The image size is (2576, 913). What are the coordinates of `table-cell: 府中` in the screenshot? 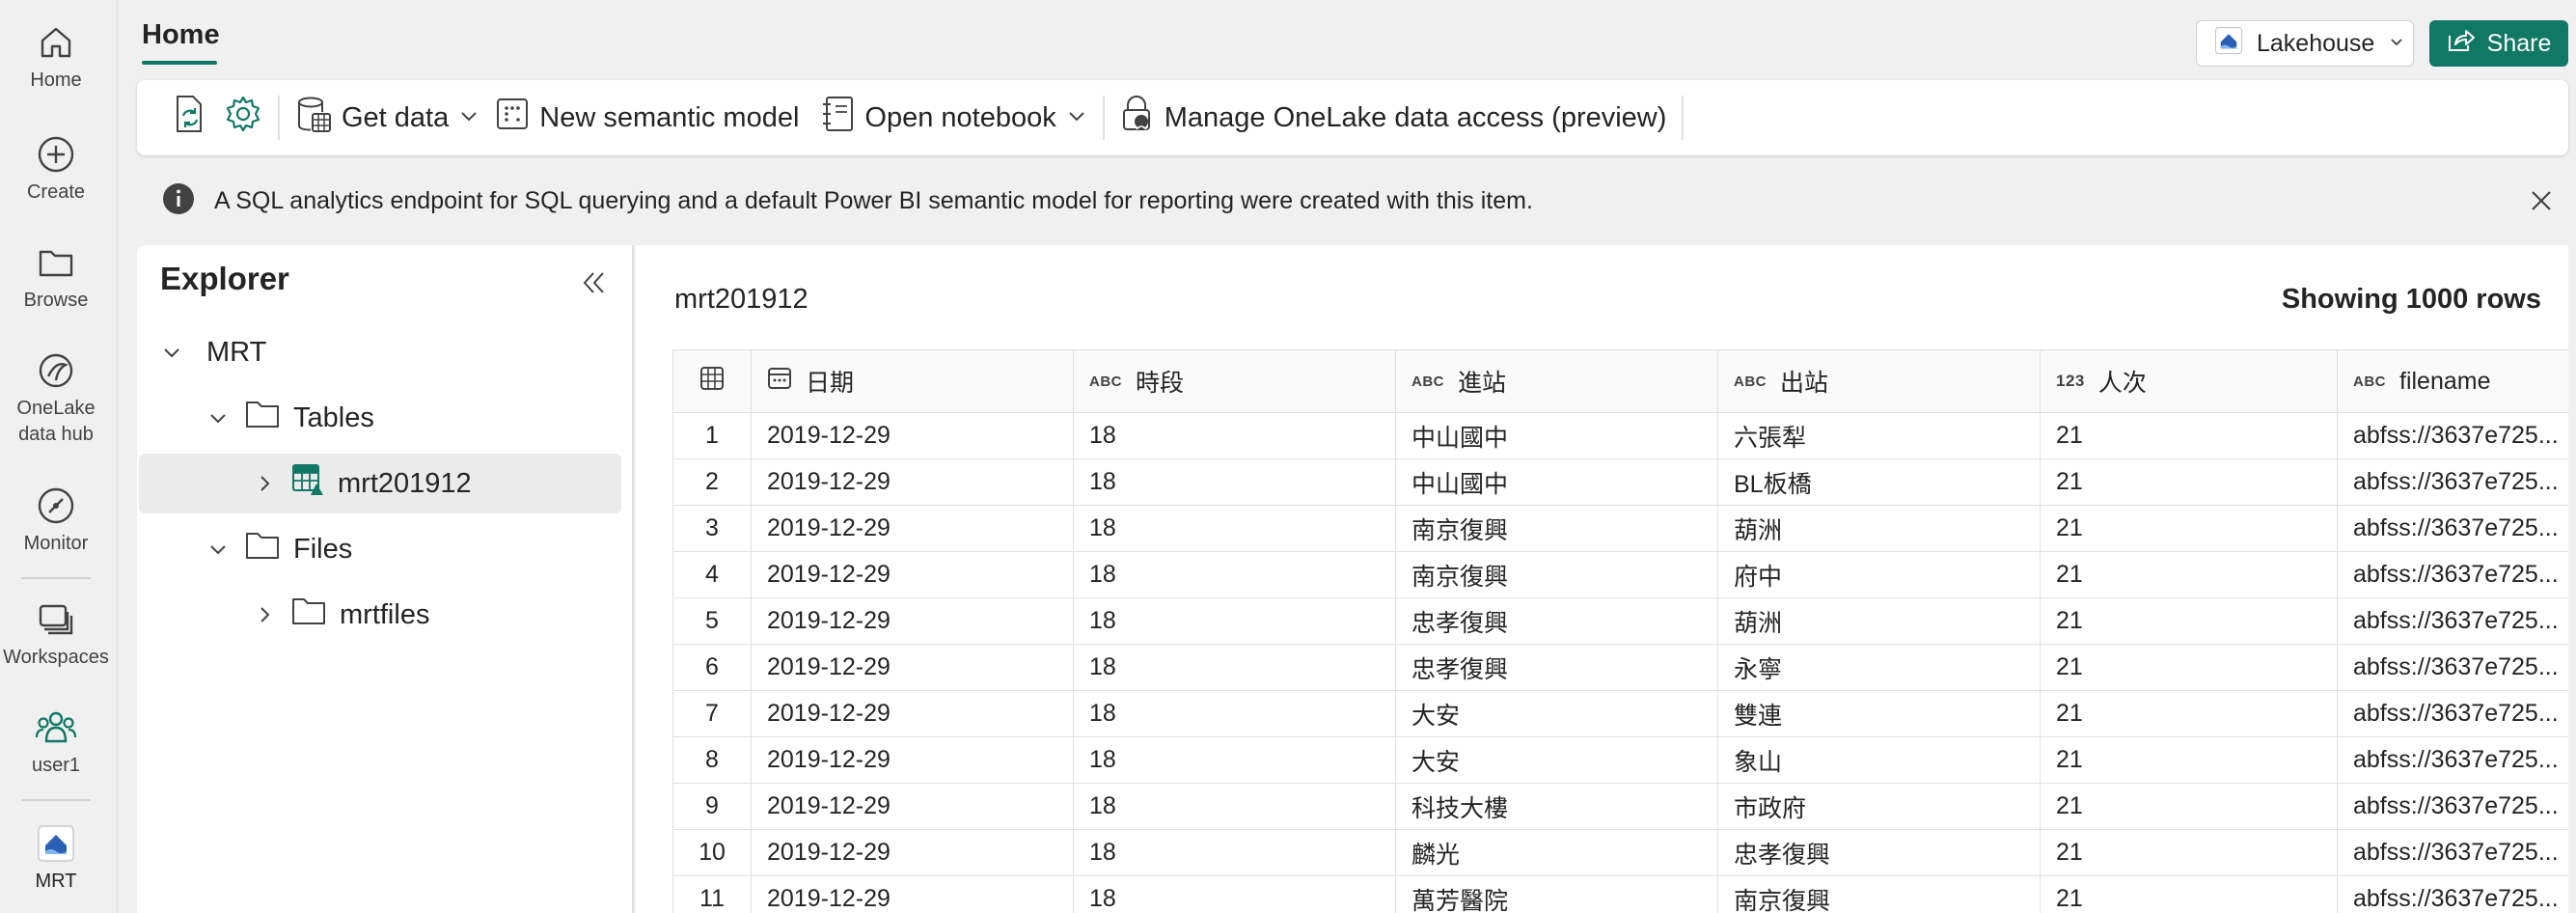 It's located at (1880, 575).